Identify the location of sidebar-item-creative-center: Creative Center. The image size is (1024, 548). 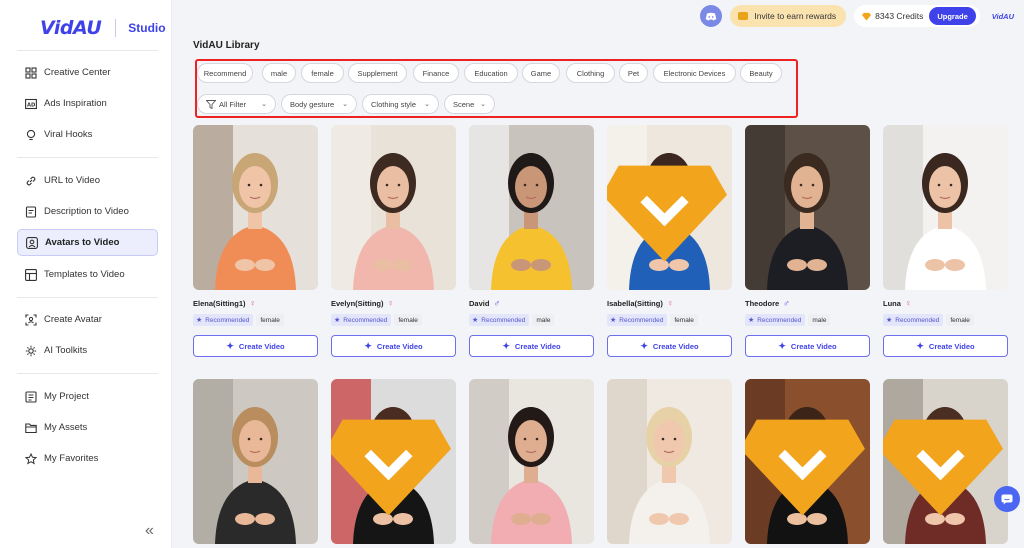
(87, 72).